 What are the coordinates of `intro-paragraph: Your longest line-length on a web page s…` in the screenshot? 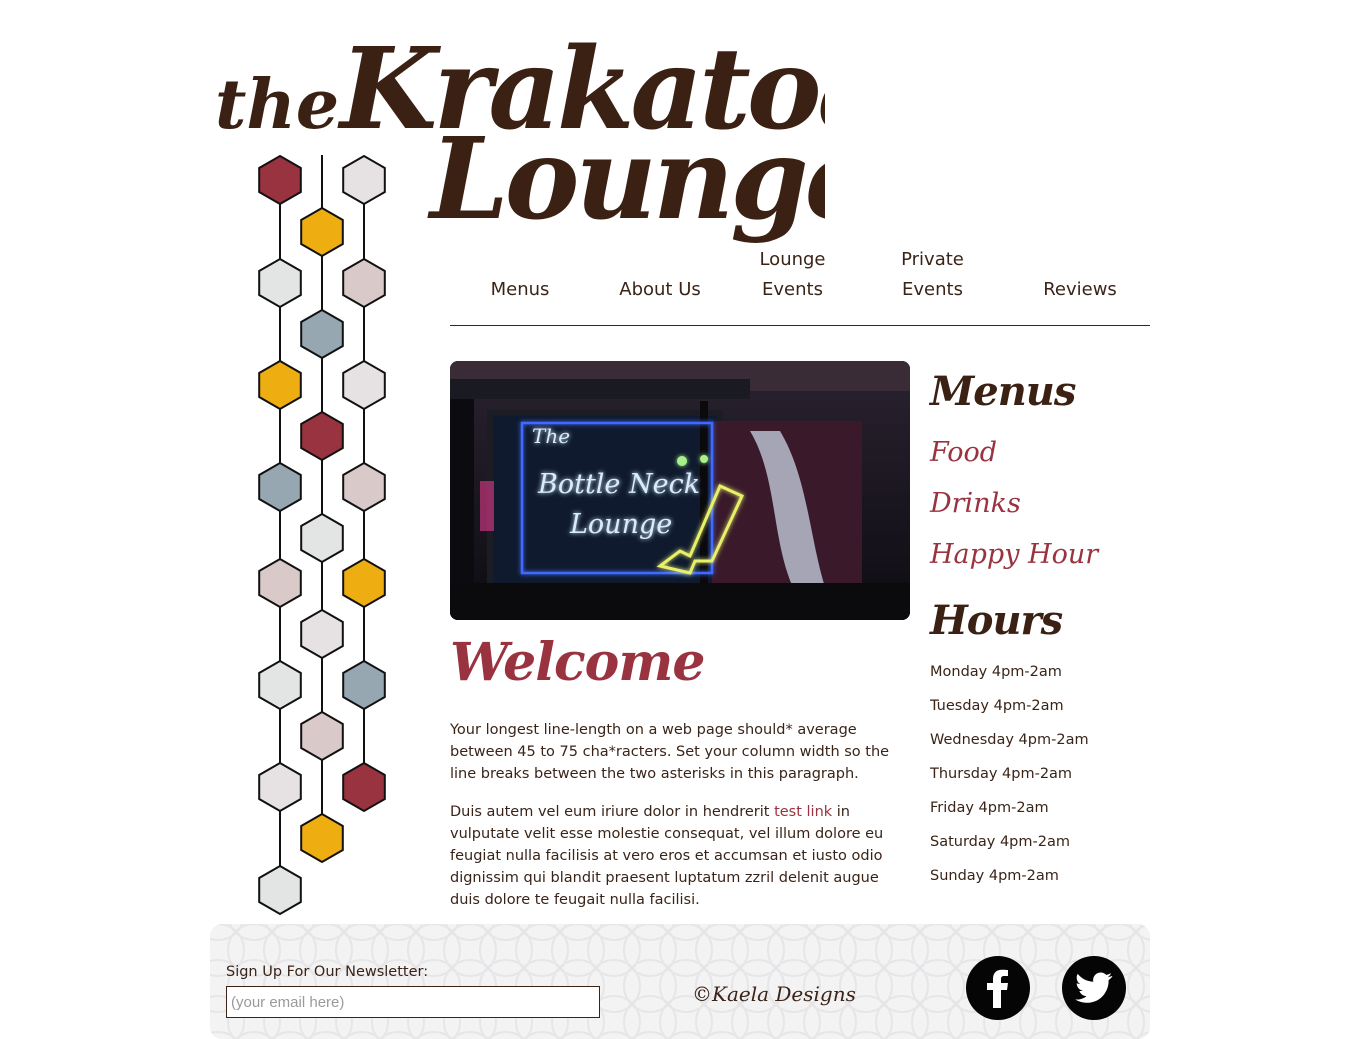 It's located at (670, 752).